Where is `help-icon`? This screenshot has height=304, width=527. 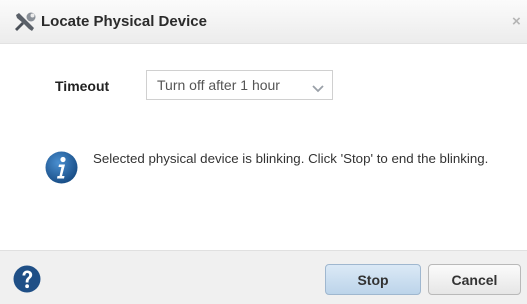
help-icon is located at coordinates (27, 279).